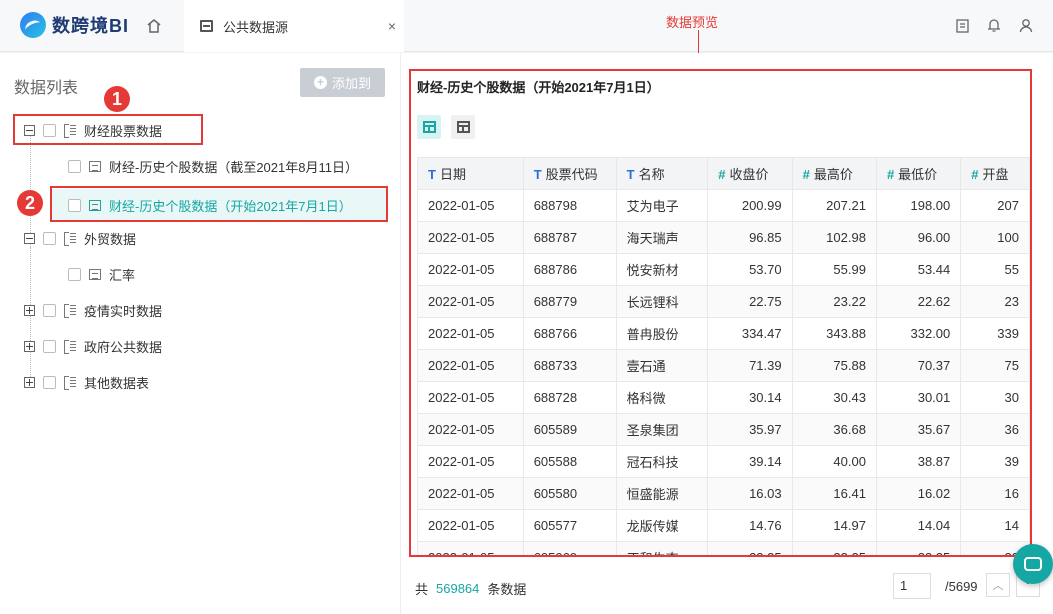 The width and height of the screenshot is (1053, 614). What do you see at coordinates (995, 173) in the screenshot?
I see `column-header: # 开盘` at bounding box center [995, 173].